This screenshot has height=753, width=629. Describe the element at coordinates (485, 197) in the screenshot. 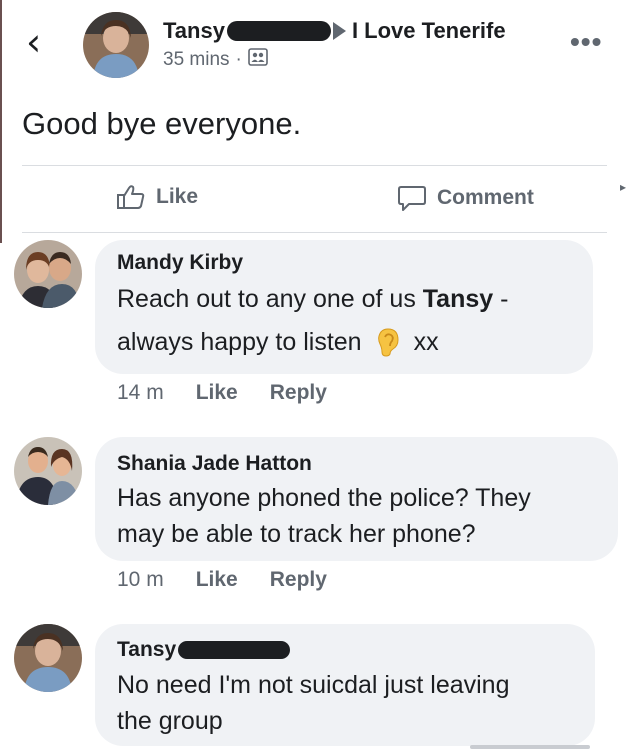

I see `comment-label: Comment` at that location.